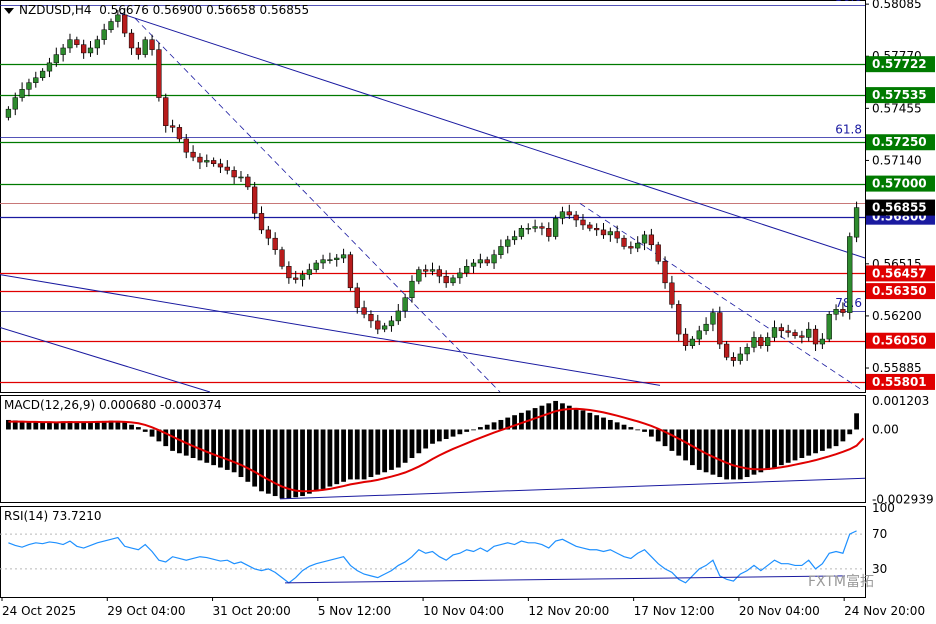 The height and width of the screenshot is (624, 936). What do you see at coordinates (897, 160) in the screenshot?
I see `price-tick-label: 0.57140` at bounding box center [897, 160].